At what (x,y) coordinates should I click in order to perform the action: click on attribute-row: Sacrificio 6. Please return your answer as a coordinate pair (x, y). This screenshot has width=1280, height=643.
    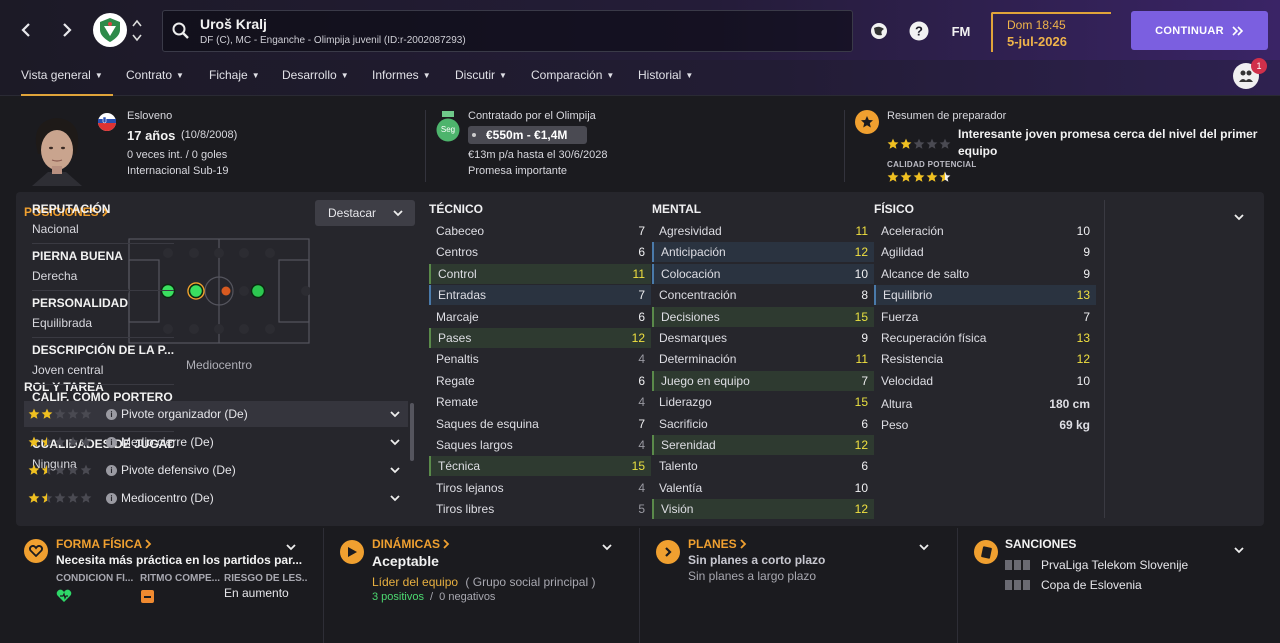
    Looking at the image, I should click on (763, 424).